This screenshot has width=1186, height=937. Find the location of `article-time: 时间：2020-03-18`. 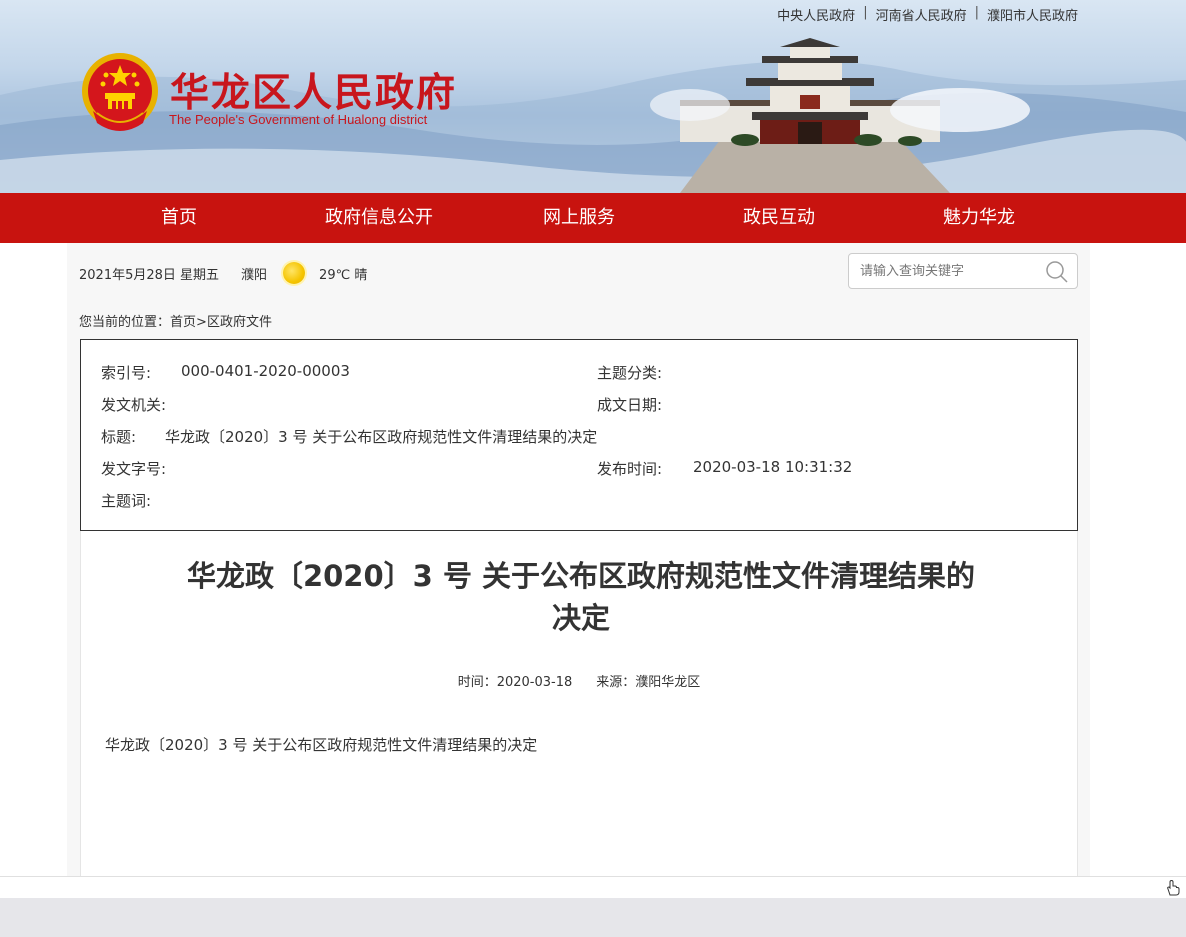

article-time: 时间：2020-03-18 is located at coordinates (515, 682).